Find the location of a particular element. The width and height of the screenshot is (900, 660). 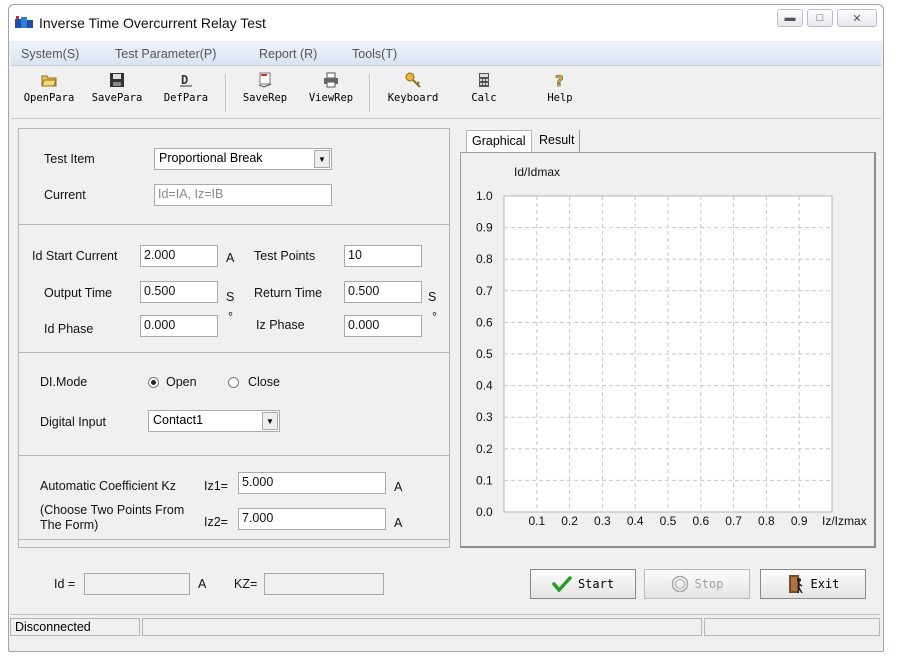

save-report-button: SaveRep is located at coordinates (265, 91).